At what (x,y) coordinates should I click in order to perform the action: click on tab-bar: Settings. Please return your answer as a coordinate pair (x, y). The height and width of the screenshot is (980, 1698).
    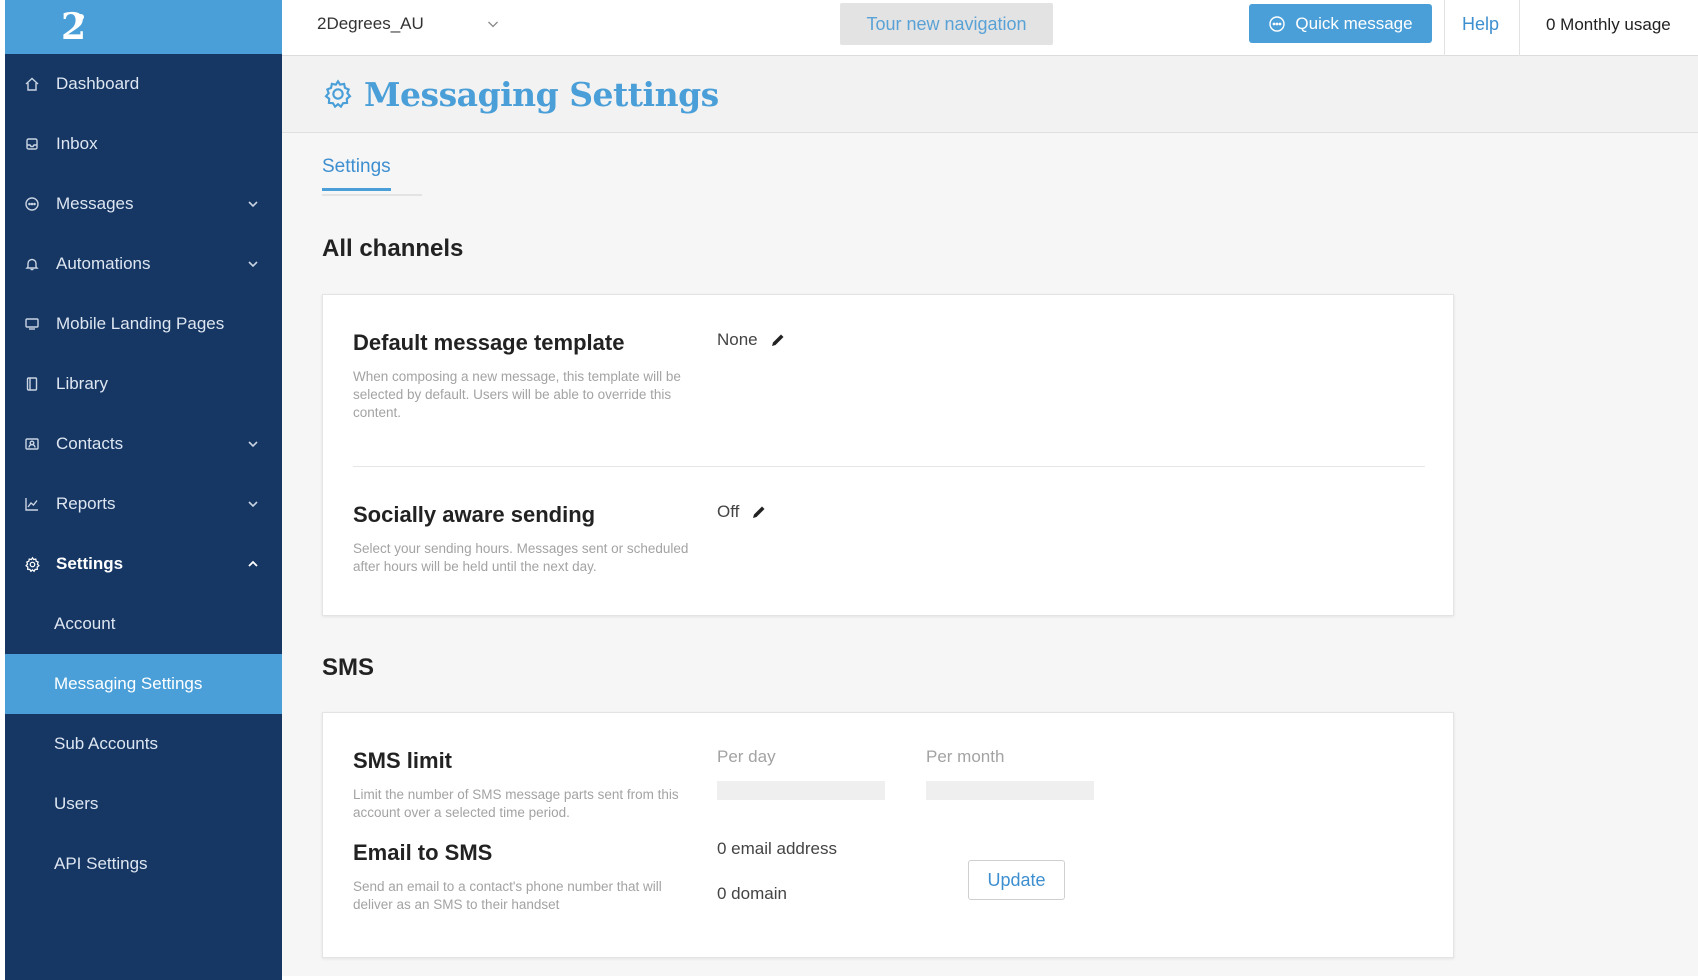
    Looking at the image, I should click on (372, 176).